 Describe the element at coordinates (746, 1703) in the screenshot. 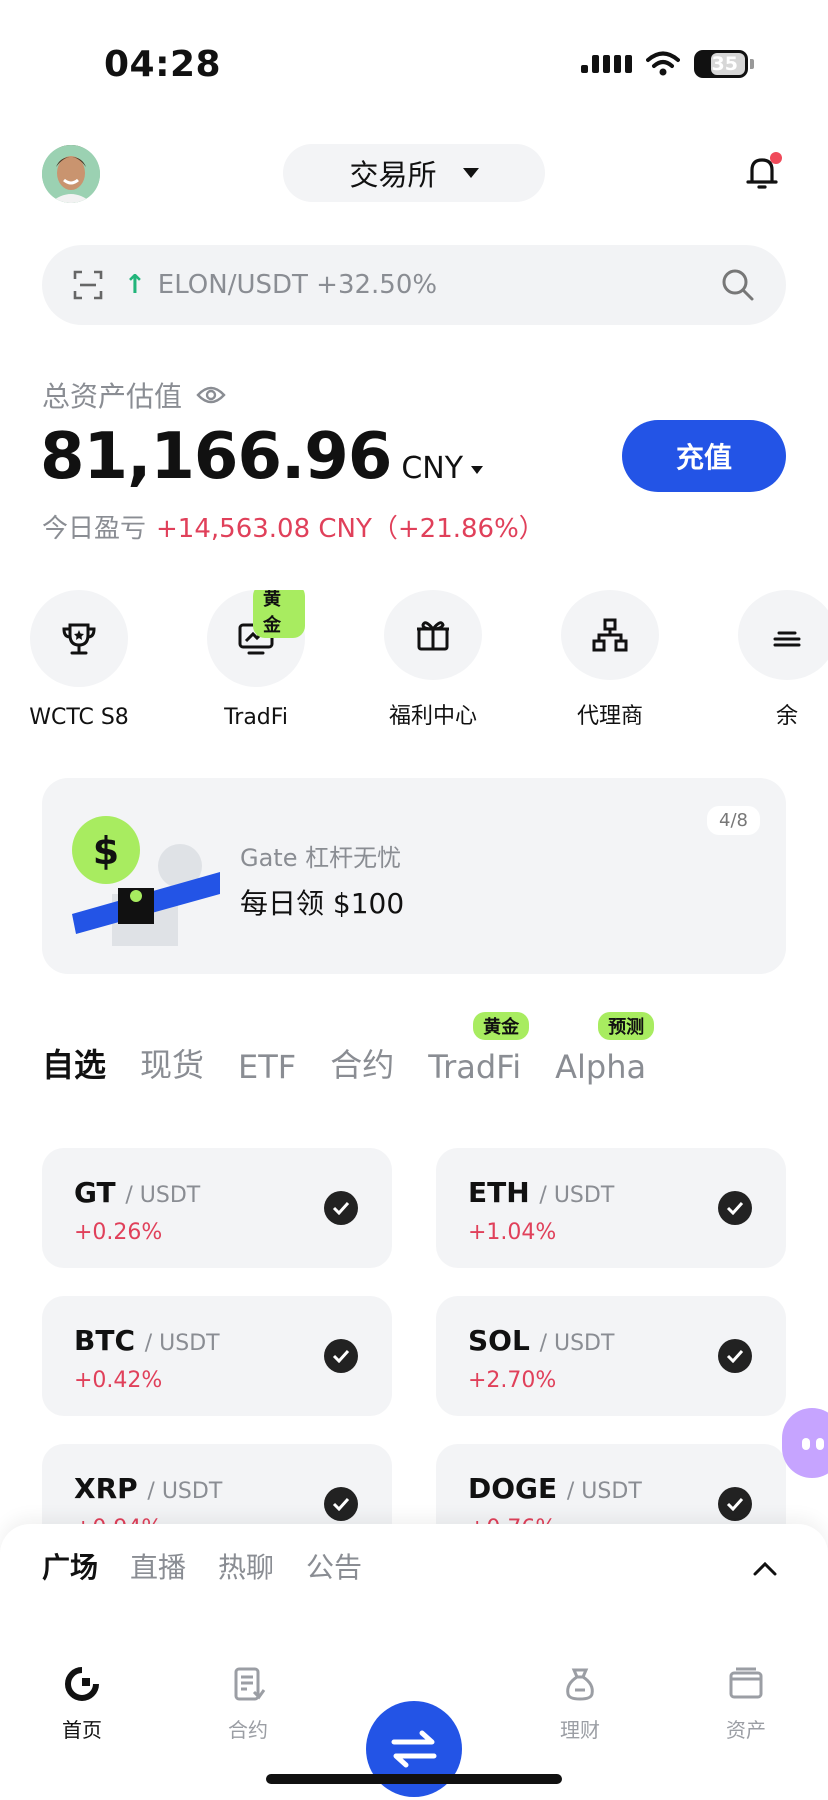

I see `nav-assets: 资产` at that location.